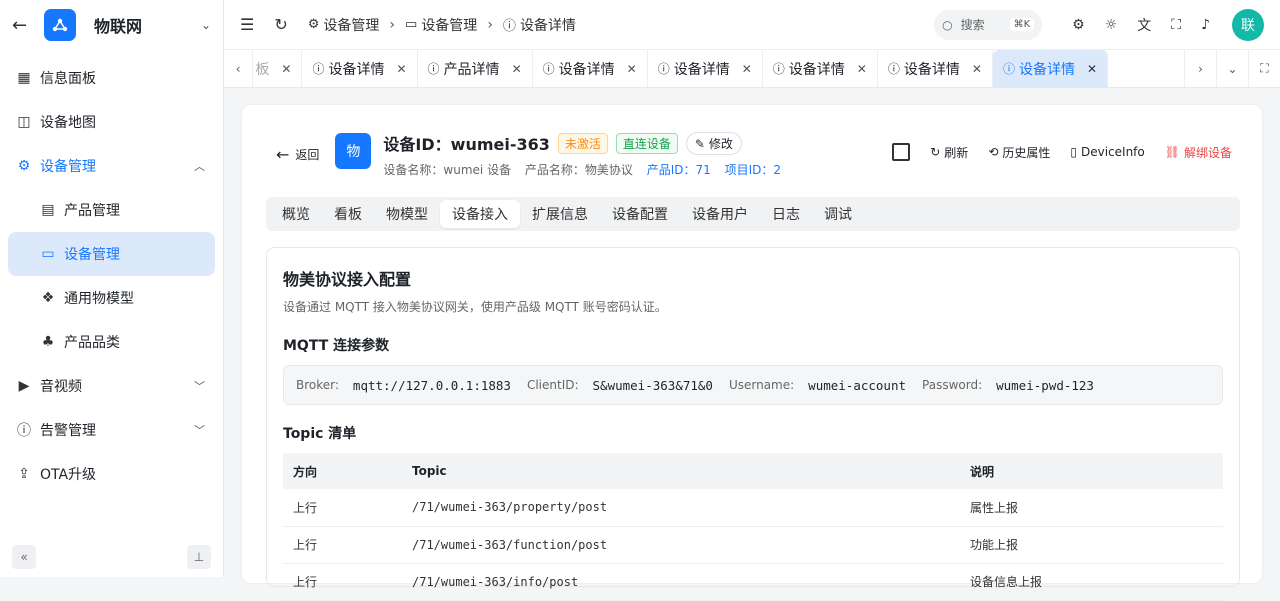 Image resolution: width=1280 pixels, height=601 pixels. What do you see at coordinates (1176, 25) in the screenshot?
I see `fullscreen-icon: ⛶` at bounding box center [1176, 25].